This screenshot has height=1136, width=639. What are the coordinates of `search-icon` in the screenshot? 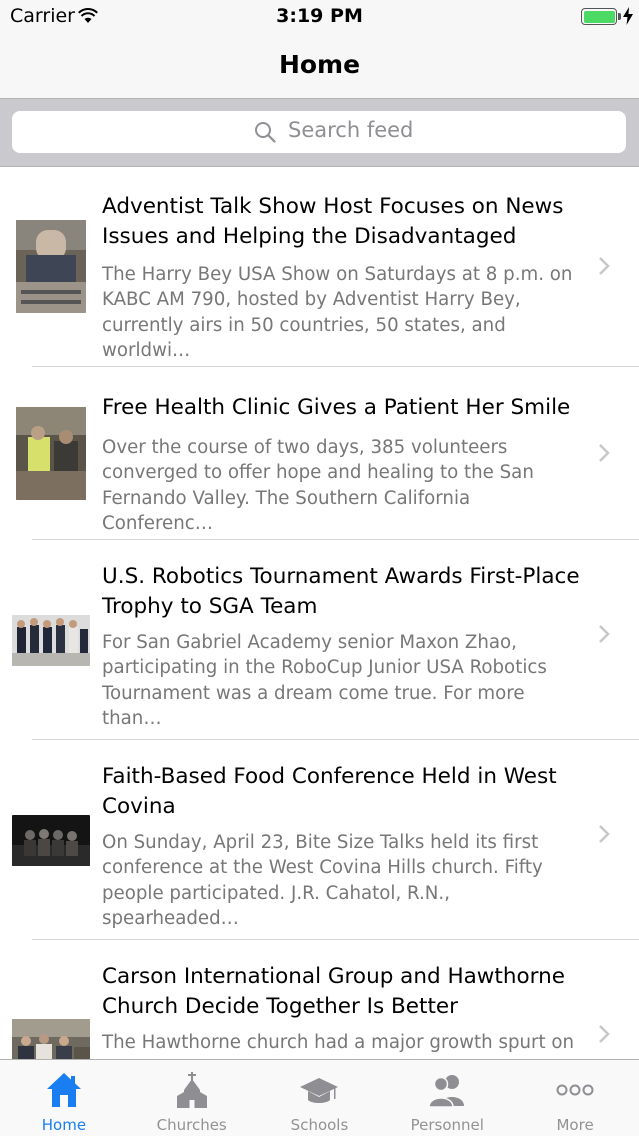 It's located at (265, 132).